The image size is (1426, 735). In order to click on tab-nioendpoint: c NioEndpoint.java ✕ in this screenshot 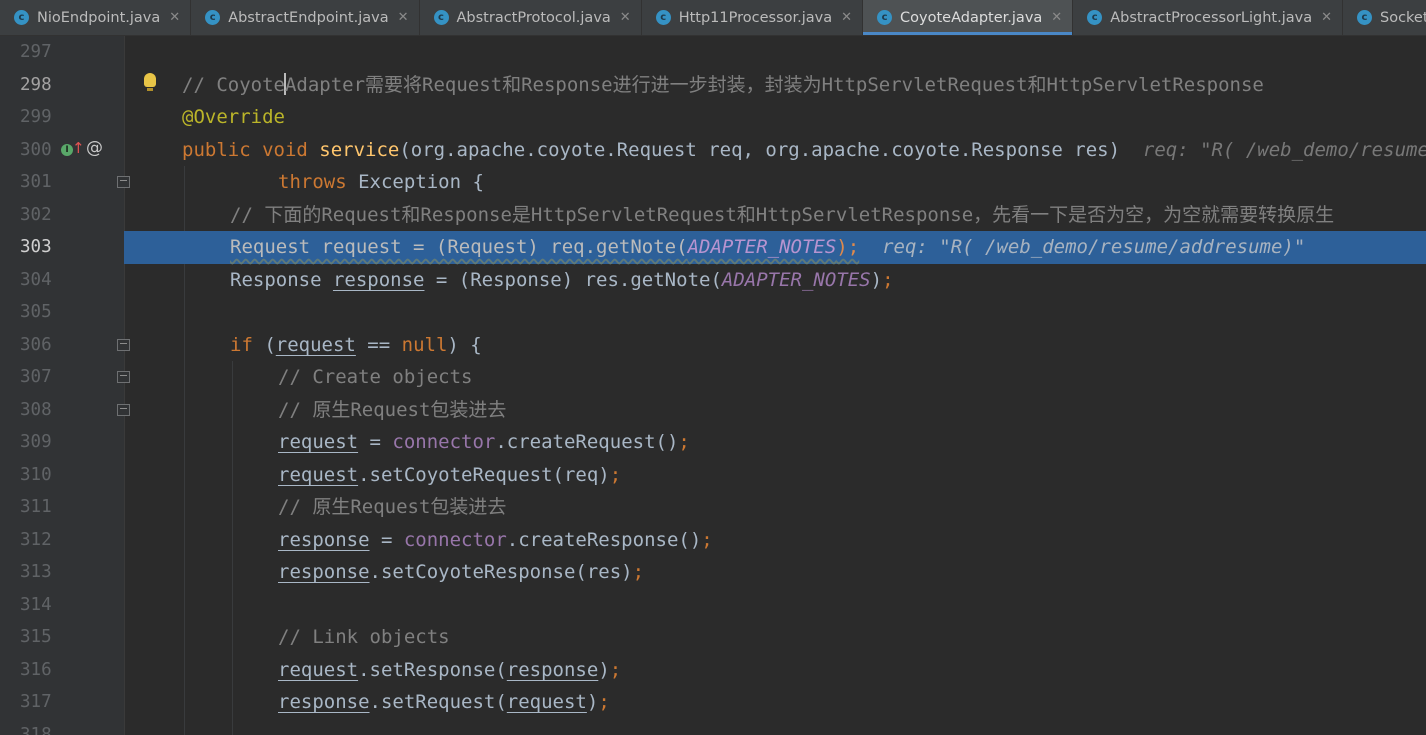, I will do `click(96, 17)`.